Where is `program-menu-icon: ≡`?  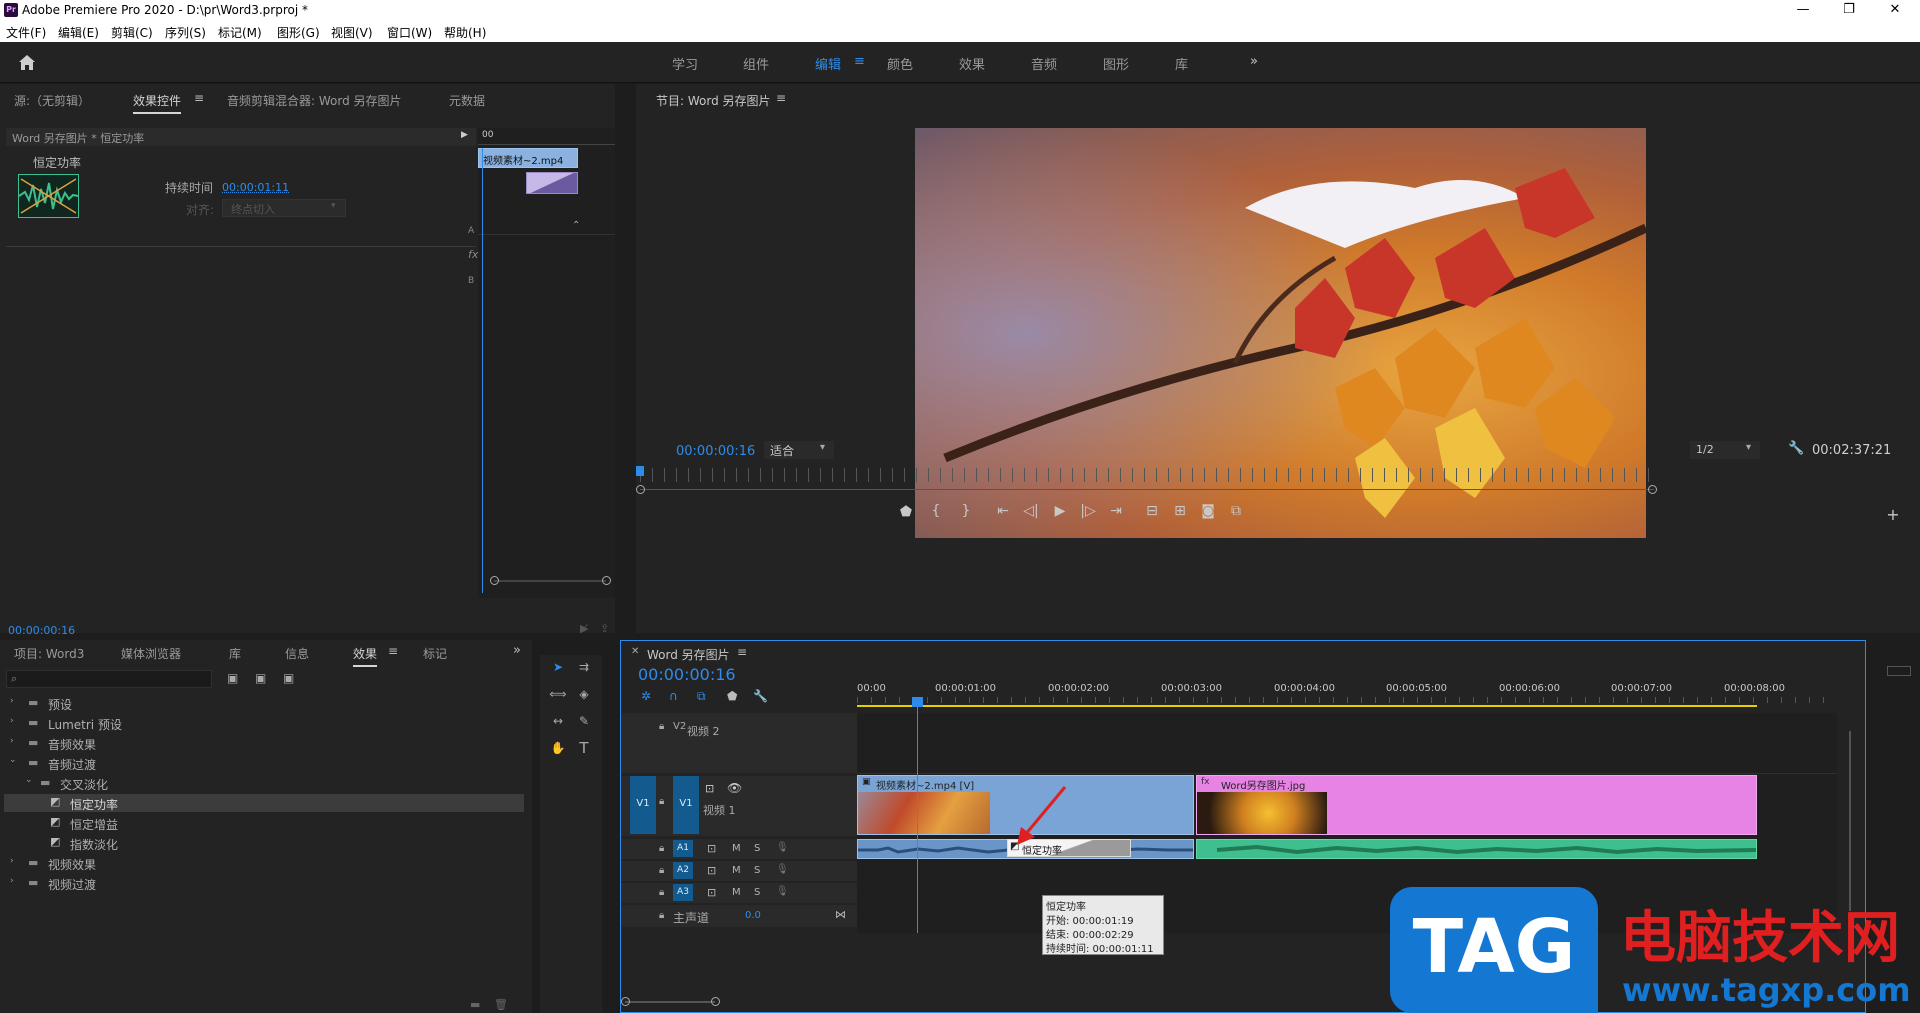
program-menu-icon: ≡ is located at coordinates (781, 98).